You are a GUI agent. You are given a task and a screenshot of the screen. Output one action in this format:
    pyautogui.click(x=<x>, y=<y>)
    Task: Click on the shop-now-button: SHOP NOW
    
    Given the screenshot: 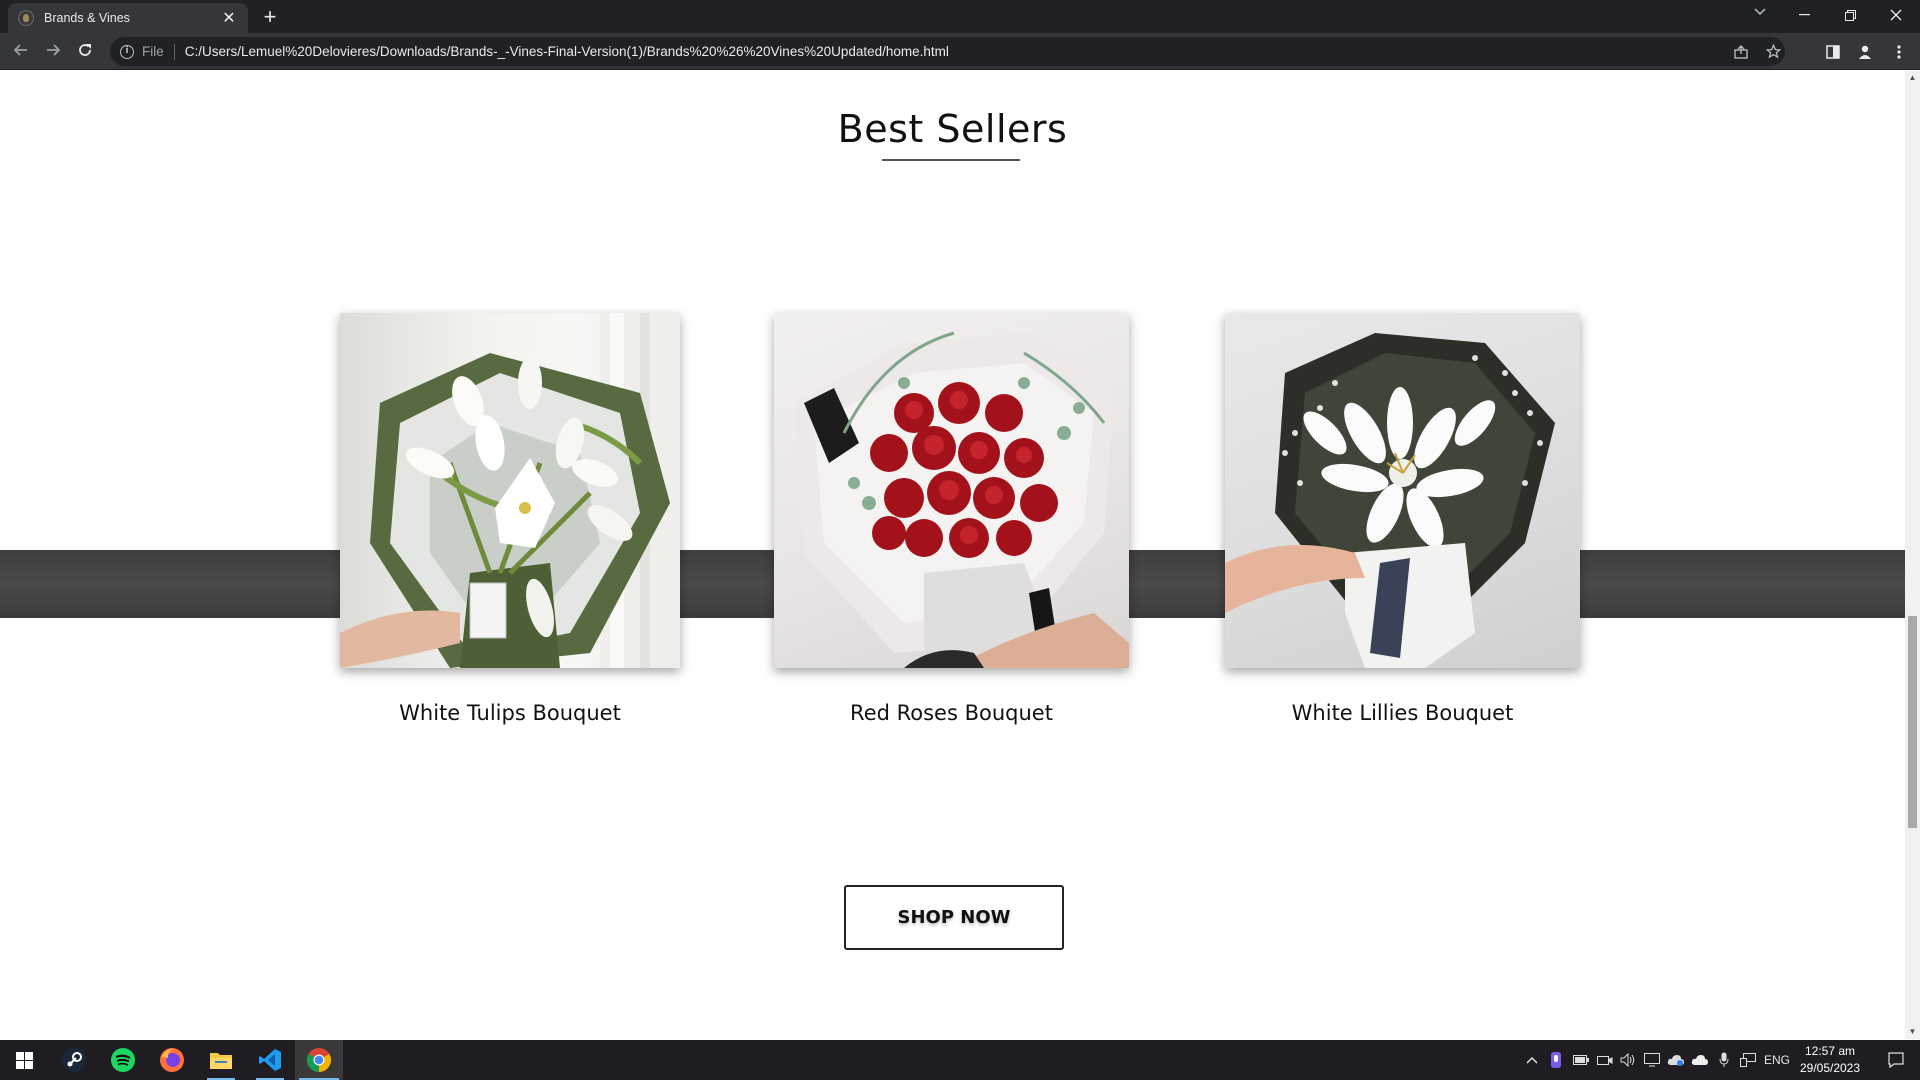 What is the action you would take?
    pyautogui.click(x=954, y=917)
    